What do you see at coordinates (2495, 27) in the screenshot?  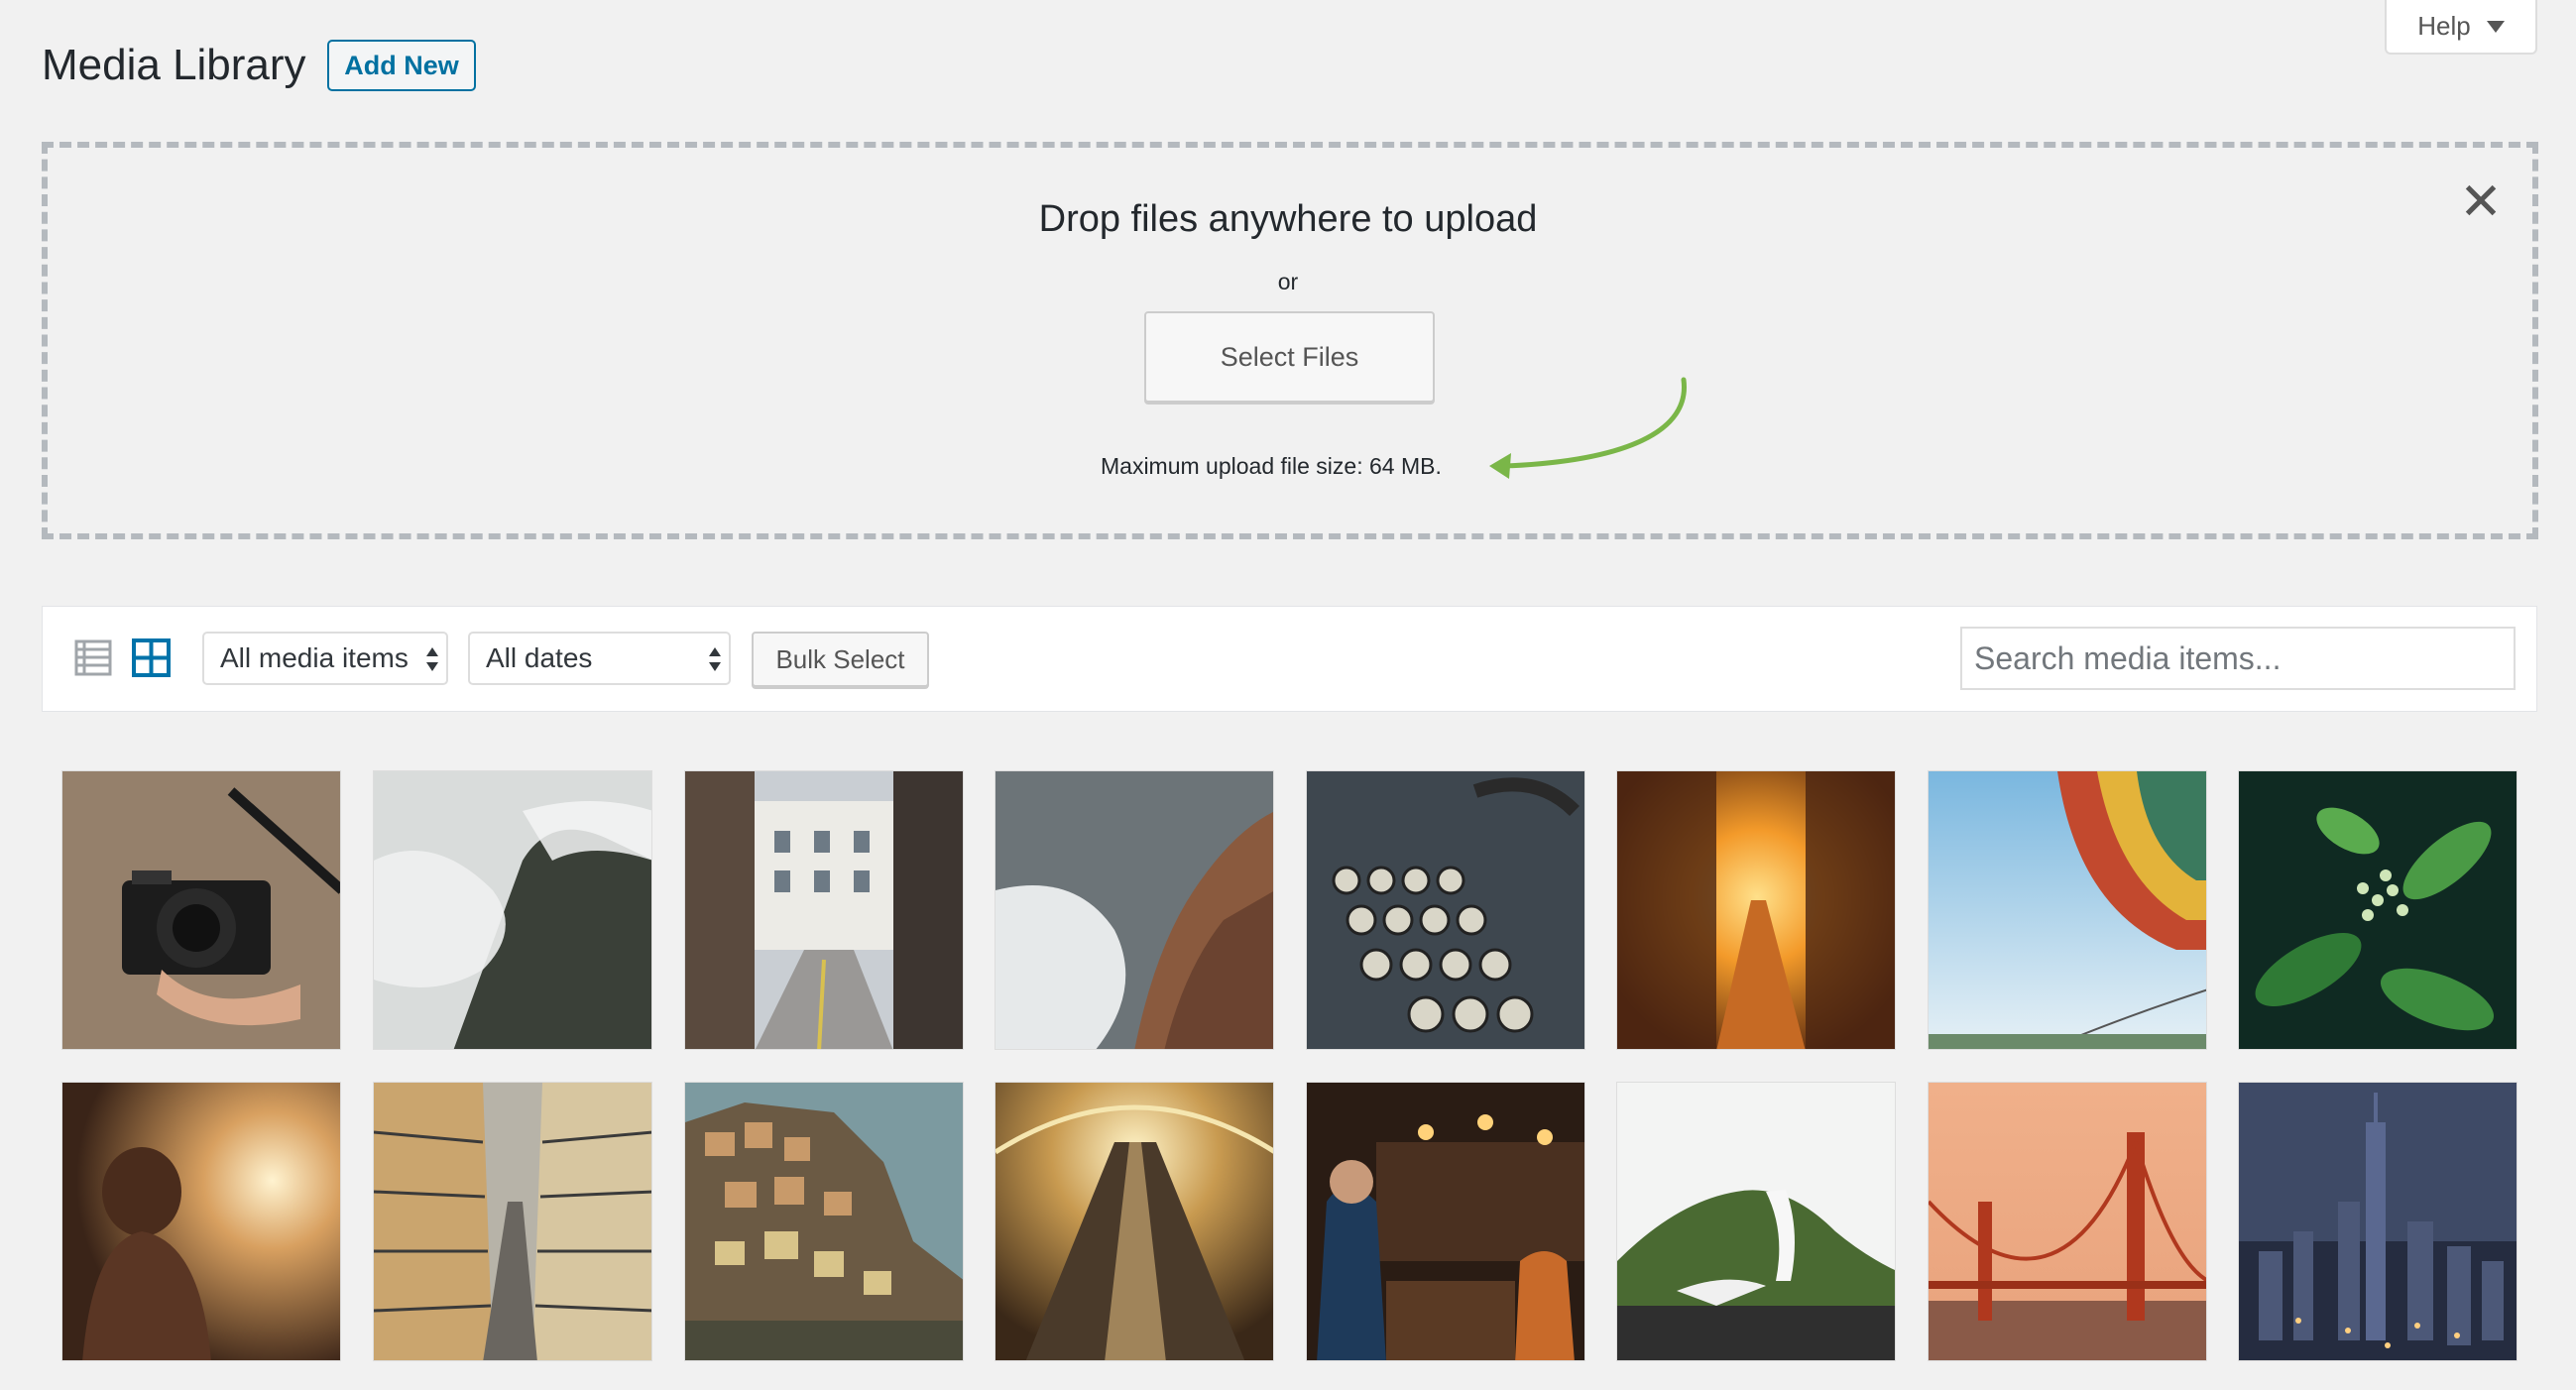 I see `caret-down-icon` at bounding box center [2495, 27].